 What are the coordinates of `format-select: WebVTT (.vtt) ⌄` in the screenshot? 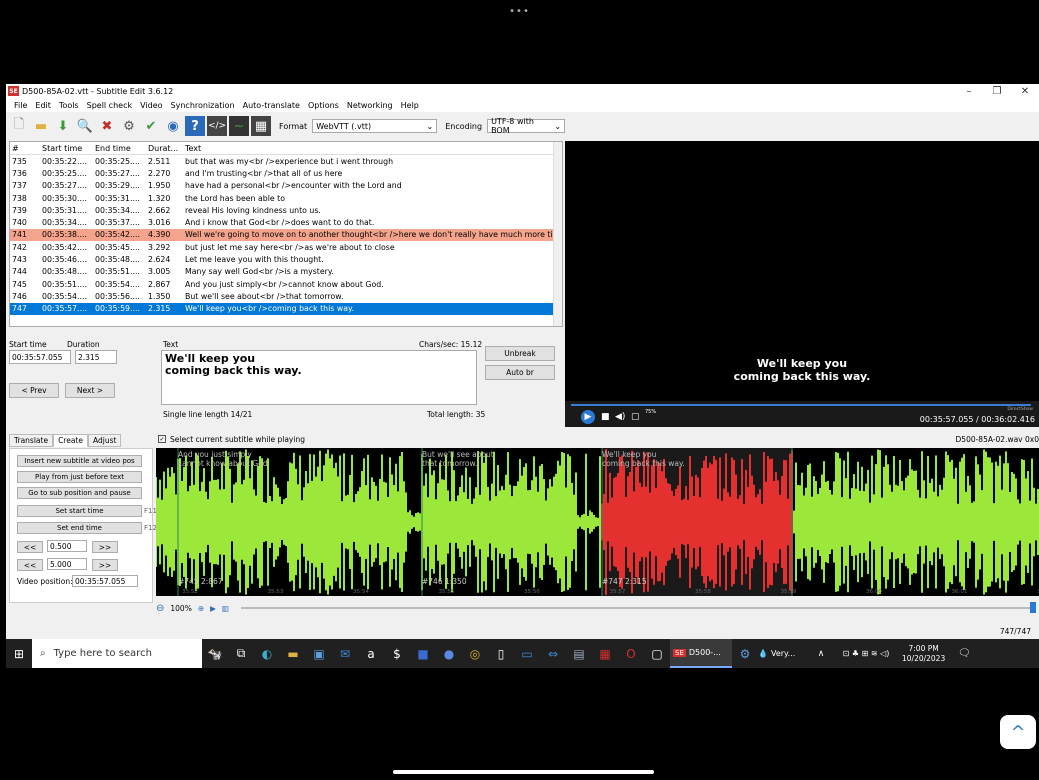 It's located at (375, 126).